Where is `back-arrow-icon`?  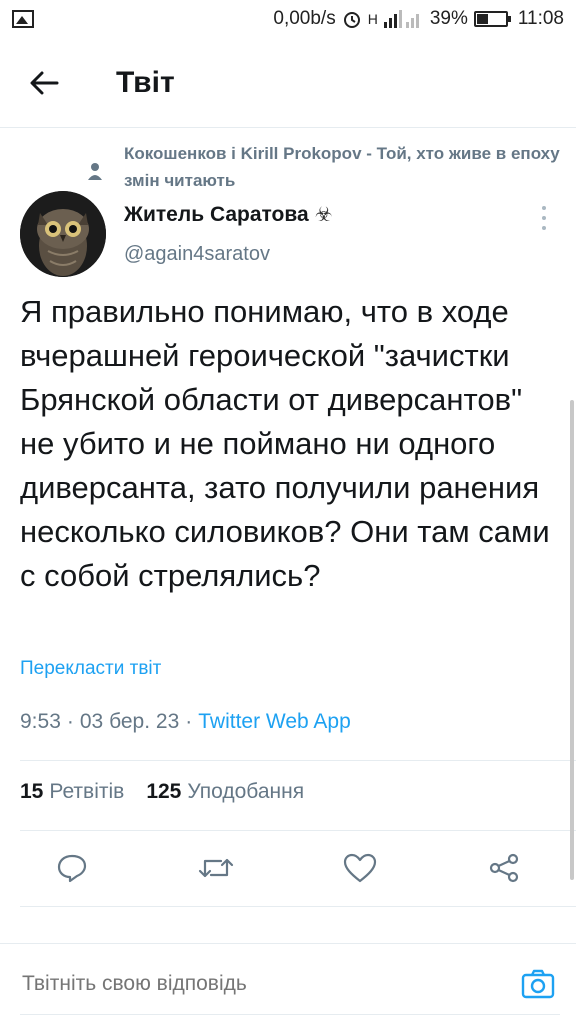 back-arrow-icon is located at coordinates (44, 83).